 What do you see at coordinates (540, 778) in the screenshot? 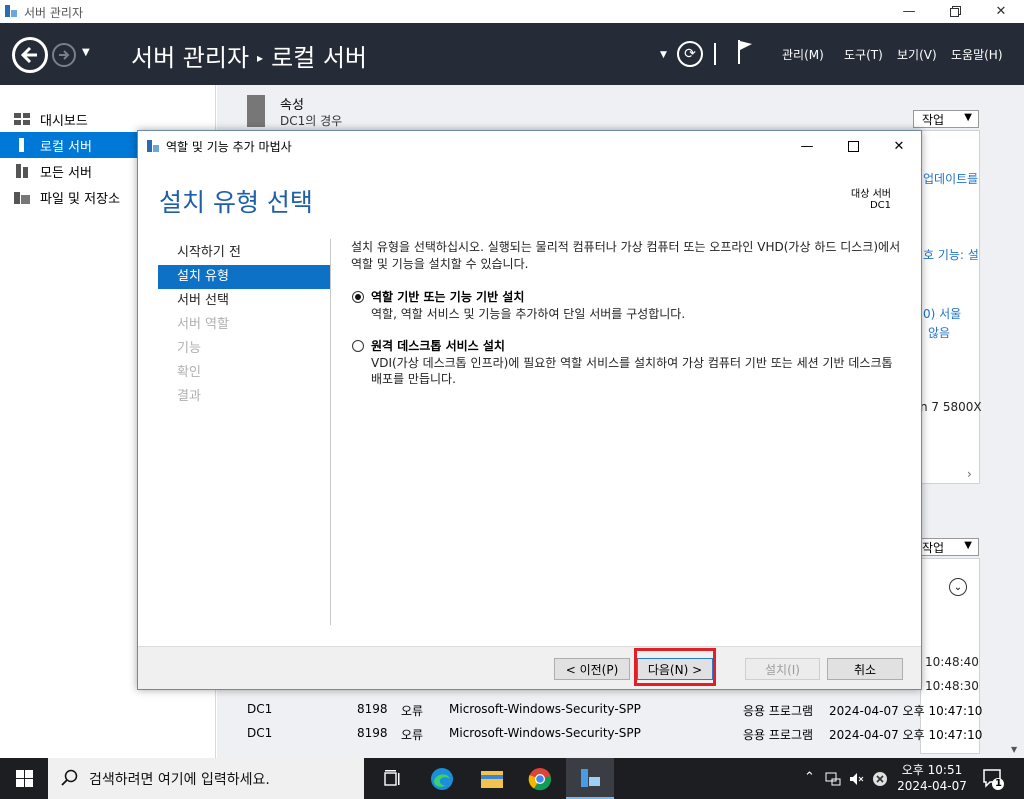
I see `chrome-icon` at bounding box center [540, 778].